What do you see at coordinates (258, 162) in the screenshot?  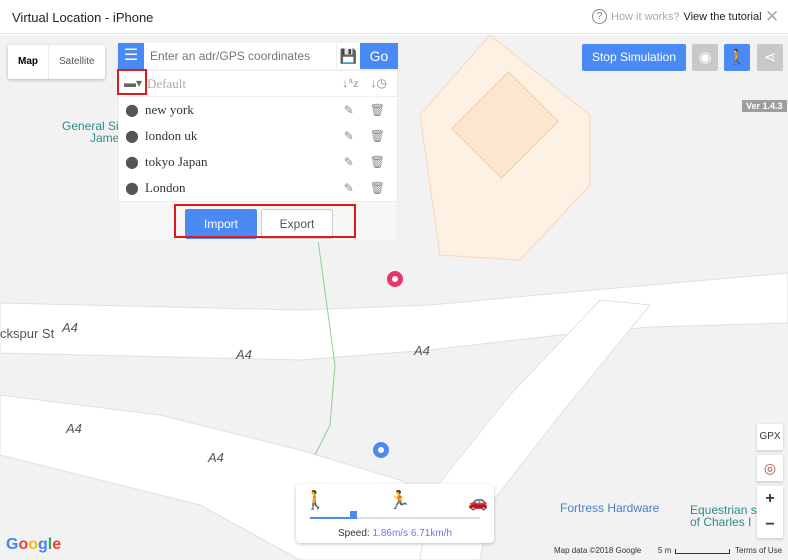 I see `list-item: ⬤ tokyo Japan ✎ 🗑` at bounding box center [258, 162].